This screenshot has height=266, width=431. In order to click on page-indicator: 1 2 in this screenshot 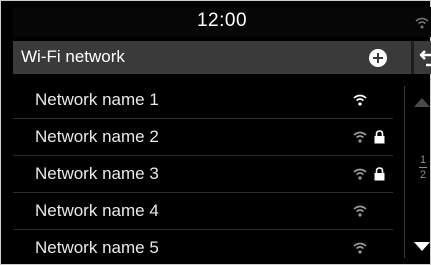, I will do `click(423, 167)`.